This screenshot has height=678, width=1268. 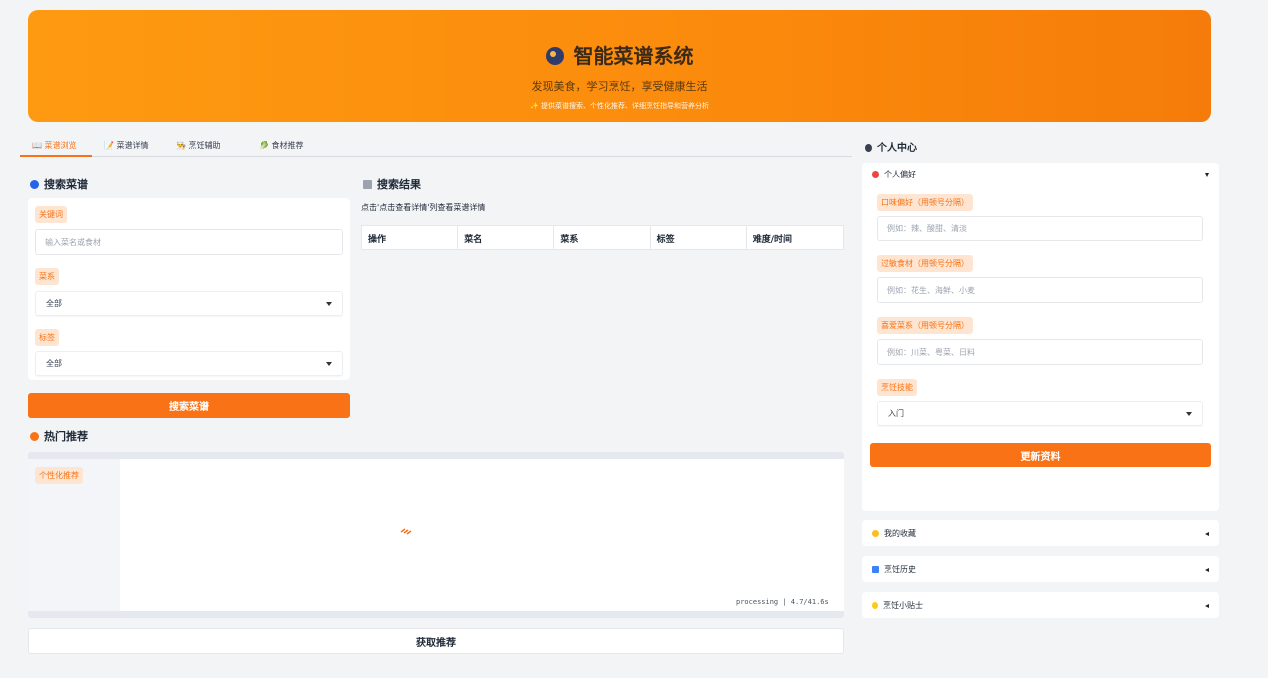 I want to click on recommendation-output, so click(x=482, y=535).